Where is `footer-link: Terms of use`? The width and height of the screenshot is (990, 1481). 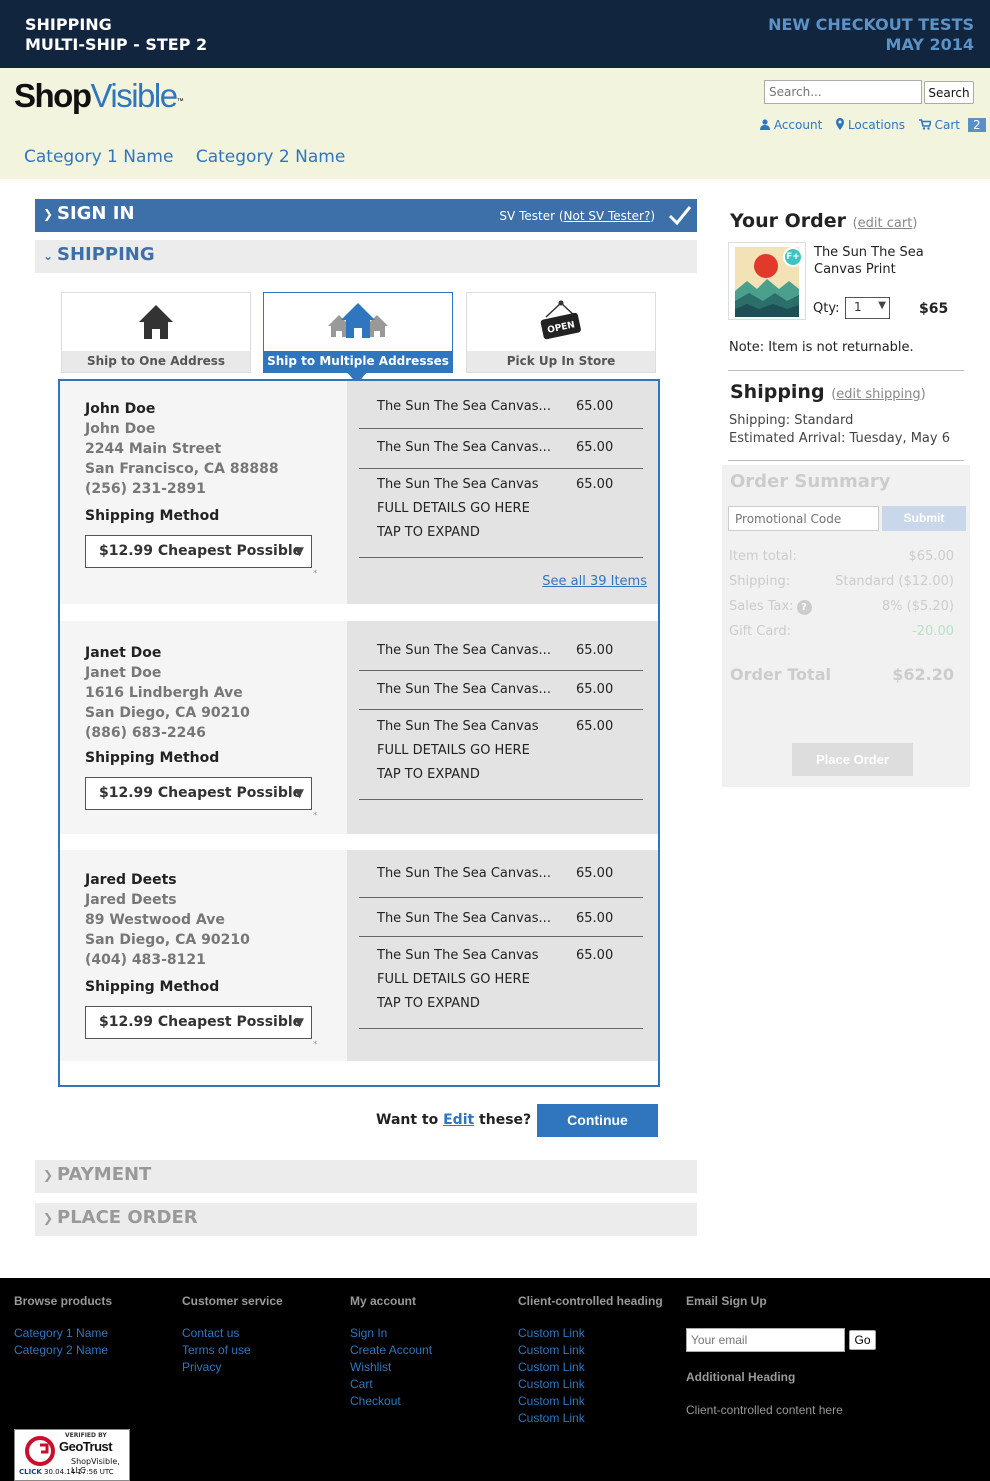 footer-link: Terms of use is located at coordinates (232, 1350).